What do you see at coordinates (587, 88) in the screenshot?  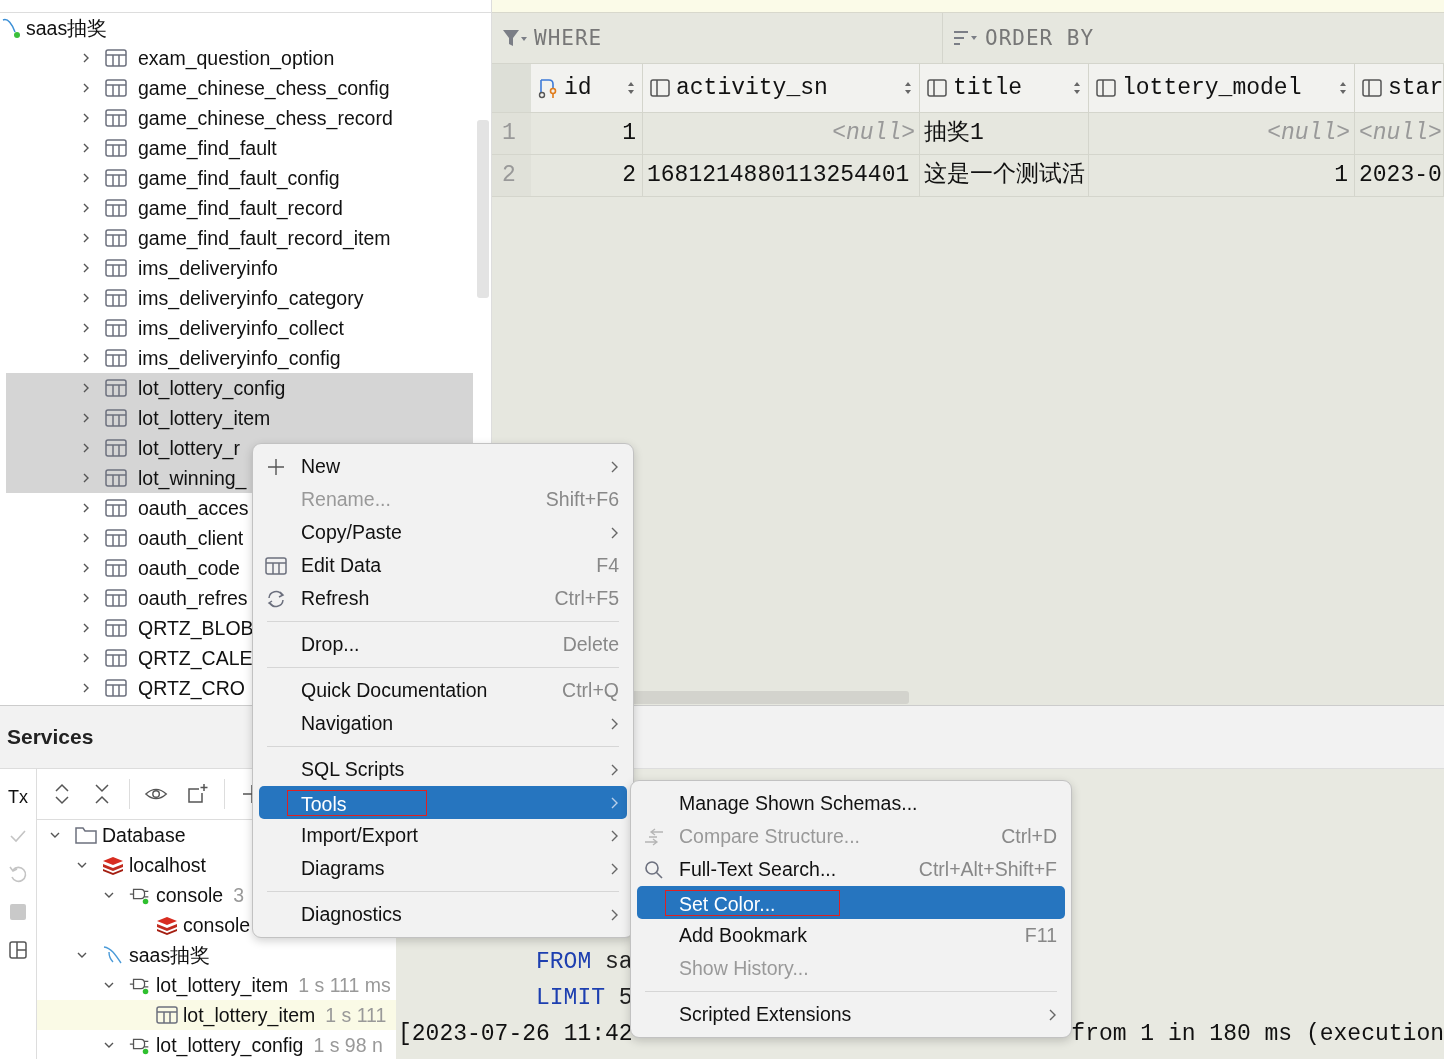 I see `column-header: id` at bounding box center [587, 88].